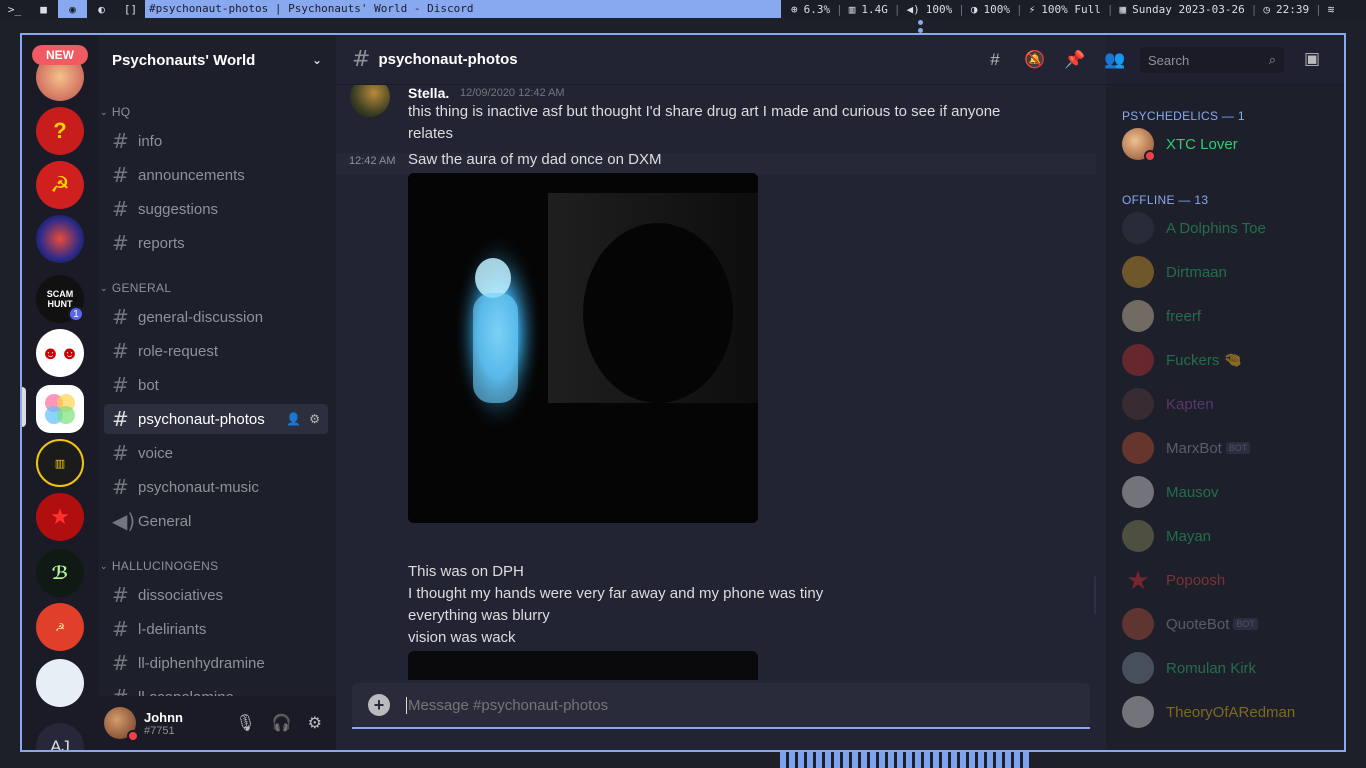 The height and width of the screenshot is (768, 1366). I want to click on search-placeholder: Search, so click(1169, 60).